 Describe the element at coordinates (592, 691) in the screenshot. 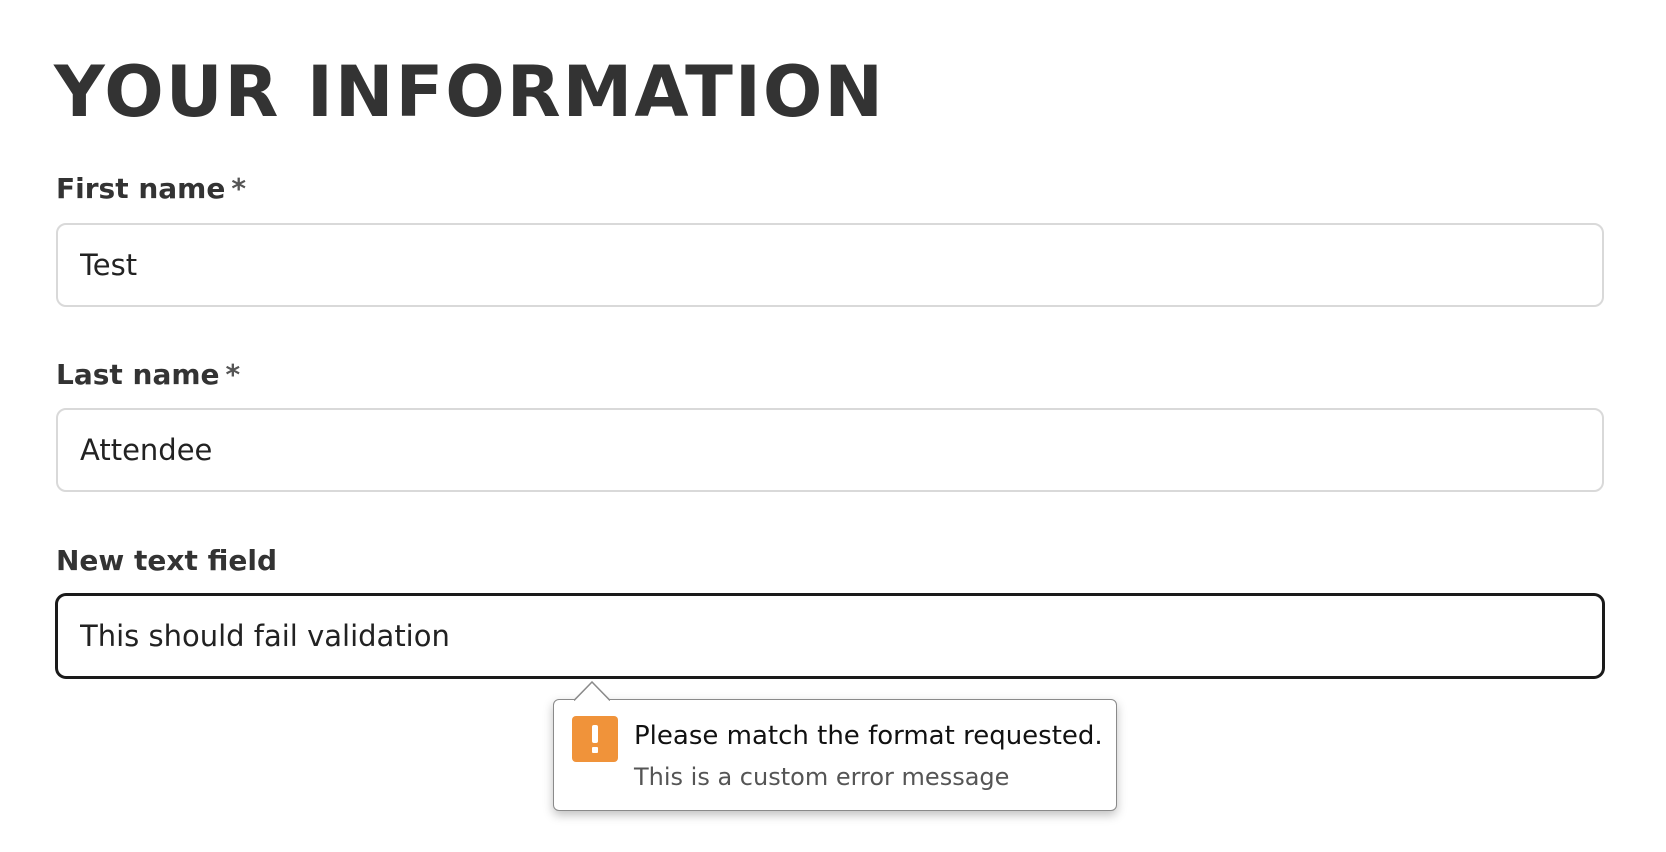

I see `tooltip-arrow` at that location.